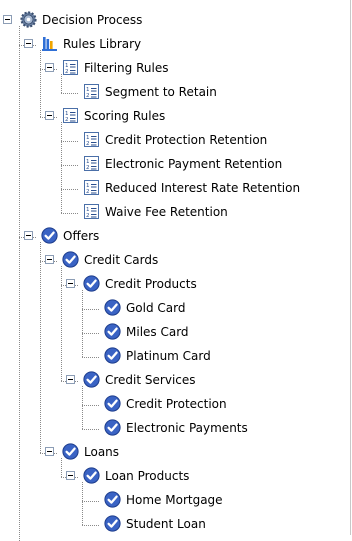 The width and height of the screenshot is (352, 541). I want to click on tree-node-label: Electronic Payments, so click(187, 428).